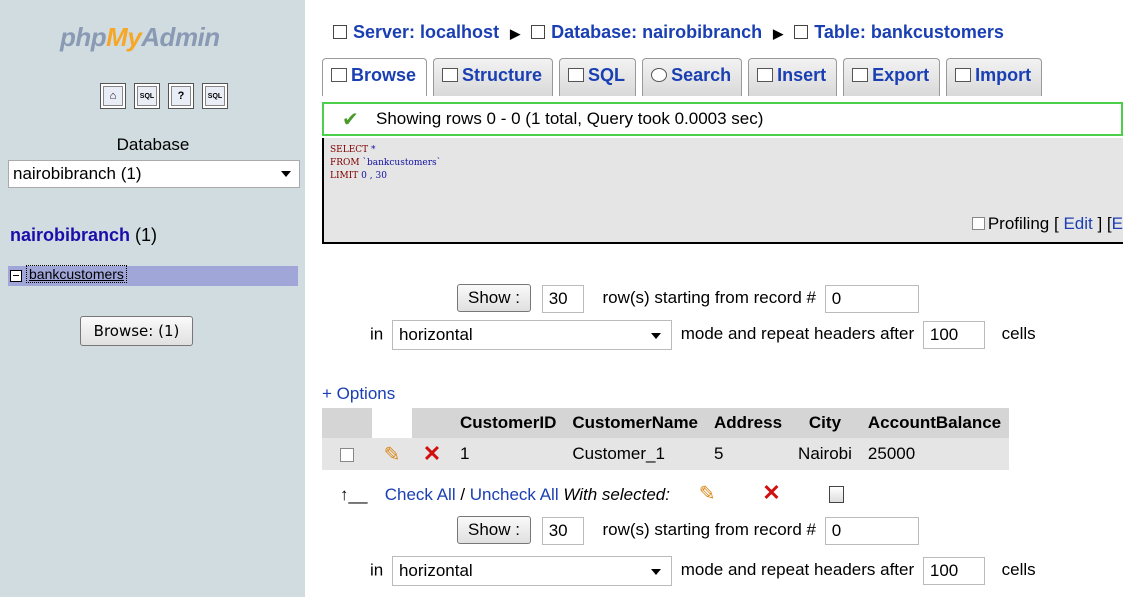  What do you see at coordinates (825, 423) in the screenshot?
I see `column-header-city: City` at bounding box center [825, 423].